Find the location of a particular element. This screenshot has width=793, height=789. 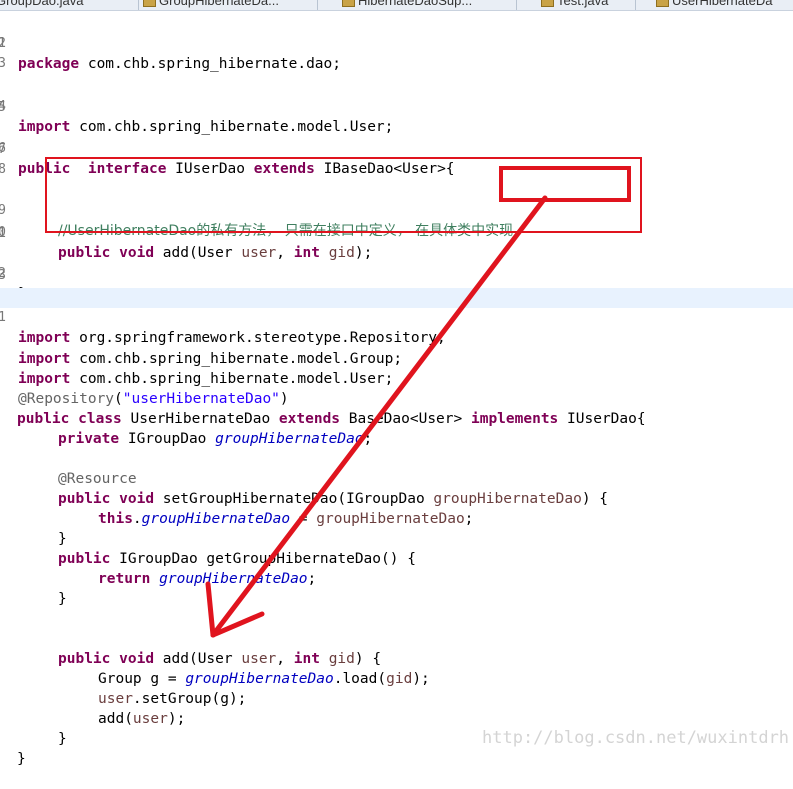

code-line-add-implementation: public void add(User user, int gid) { is located at coordinates (220, 659).